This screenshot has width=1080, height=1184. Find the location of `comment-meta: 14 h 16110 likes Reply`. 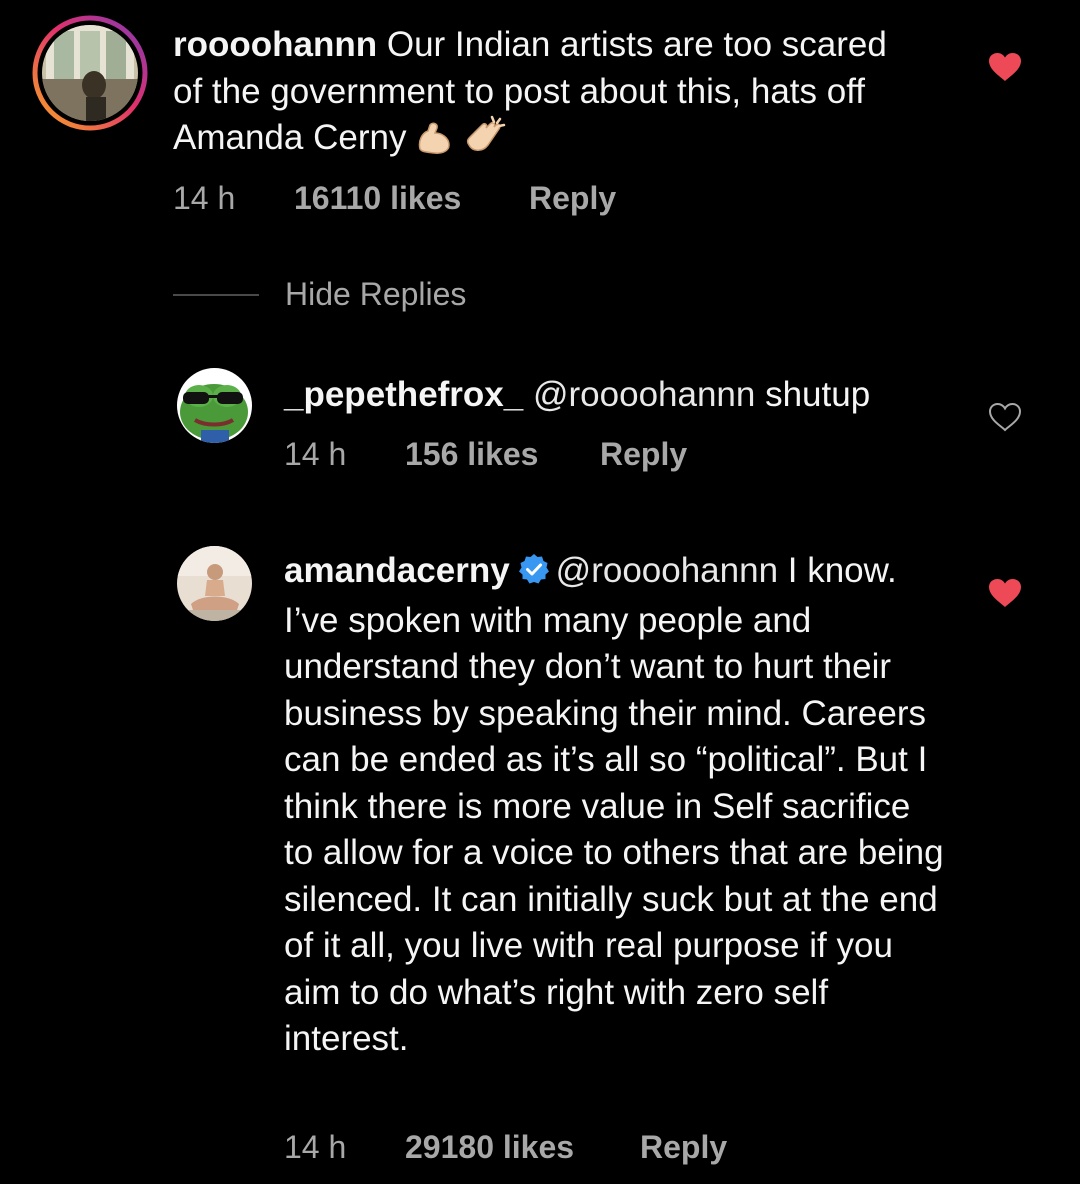

comment-meta: 14 h 16110 likes Reply is located at coordinates (523, 200).